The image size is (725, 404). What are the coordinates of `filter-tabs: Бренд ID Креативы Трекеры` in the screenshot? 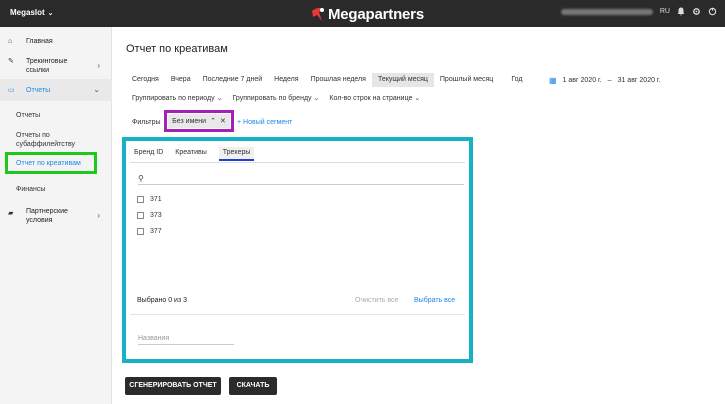 It's located at (194, 154).